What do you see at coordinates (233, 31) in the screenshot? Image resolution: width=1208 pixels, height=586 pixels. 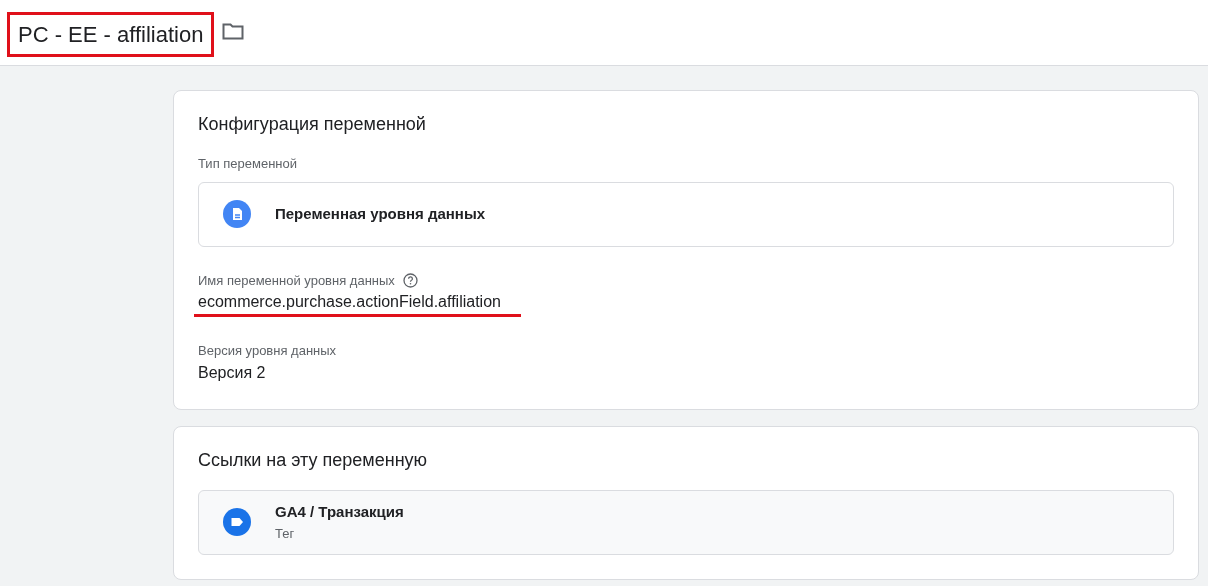 I see `folder-icon` at bounding box center [233, 31].